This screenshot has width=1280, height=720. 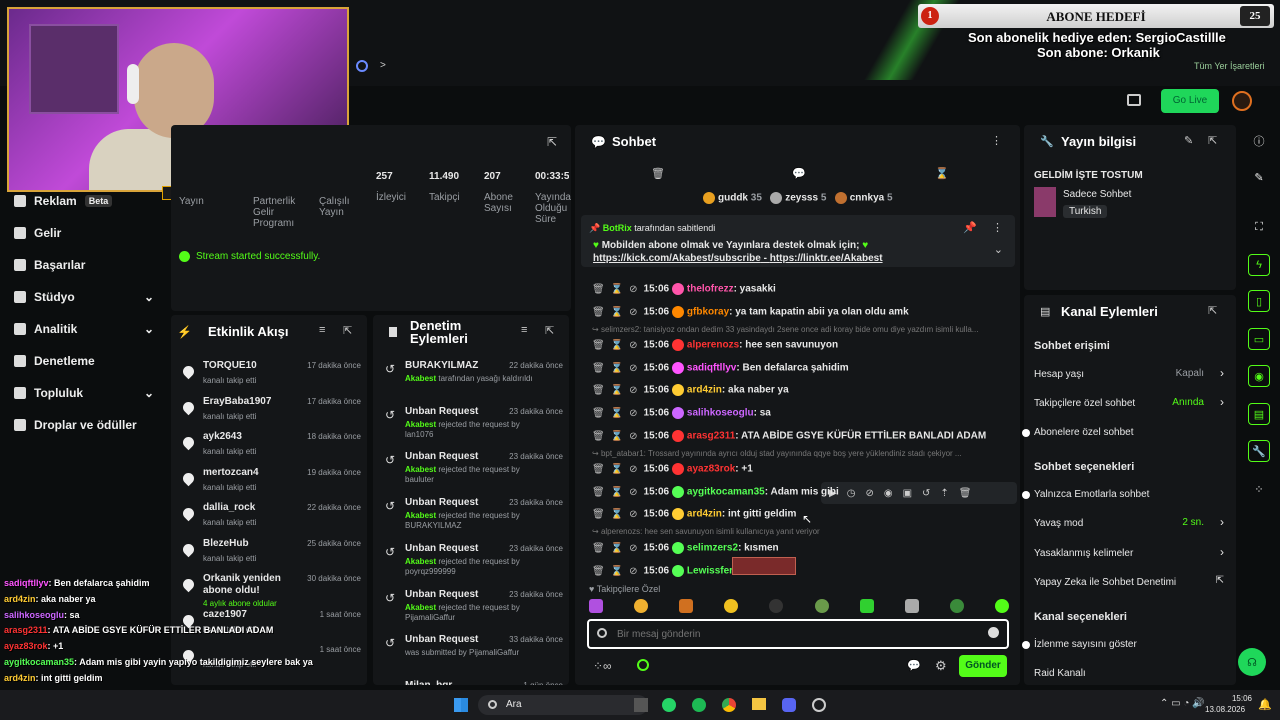 I want to click on display-icon, so click(x=1134, y=100).